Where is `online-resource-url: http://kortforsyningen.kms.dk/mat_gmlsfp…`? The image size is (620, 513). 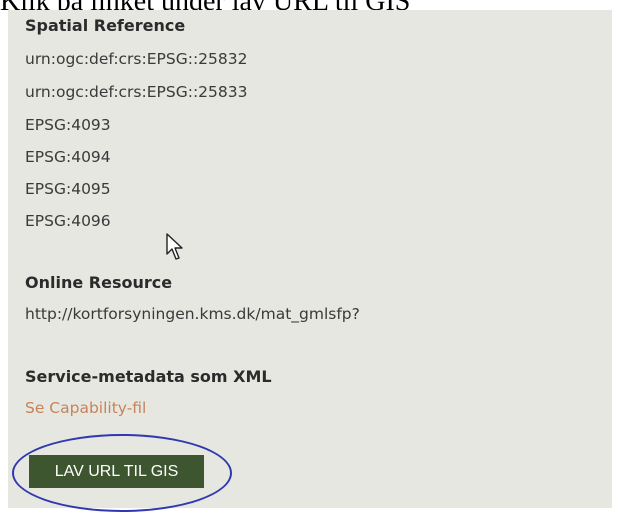
online-resource-url: http://kortforsyningen.kms.dk/mat_gmlsfp… is located at coordinates (192, 314).